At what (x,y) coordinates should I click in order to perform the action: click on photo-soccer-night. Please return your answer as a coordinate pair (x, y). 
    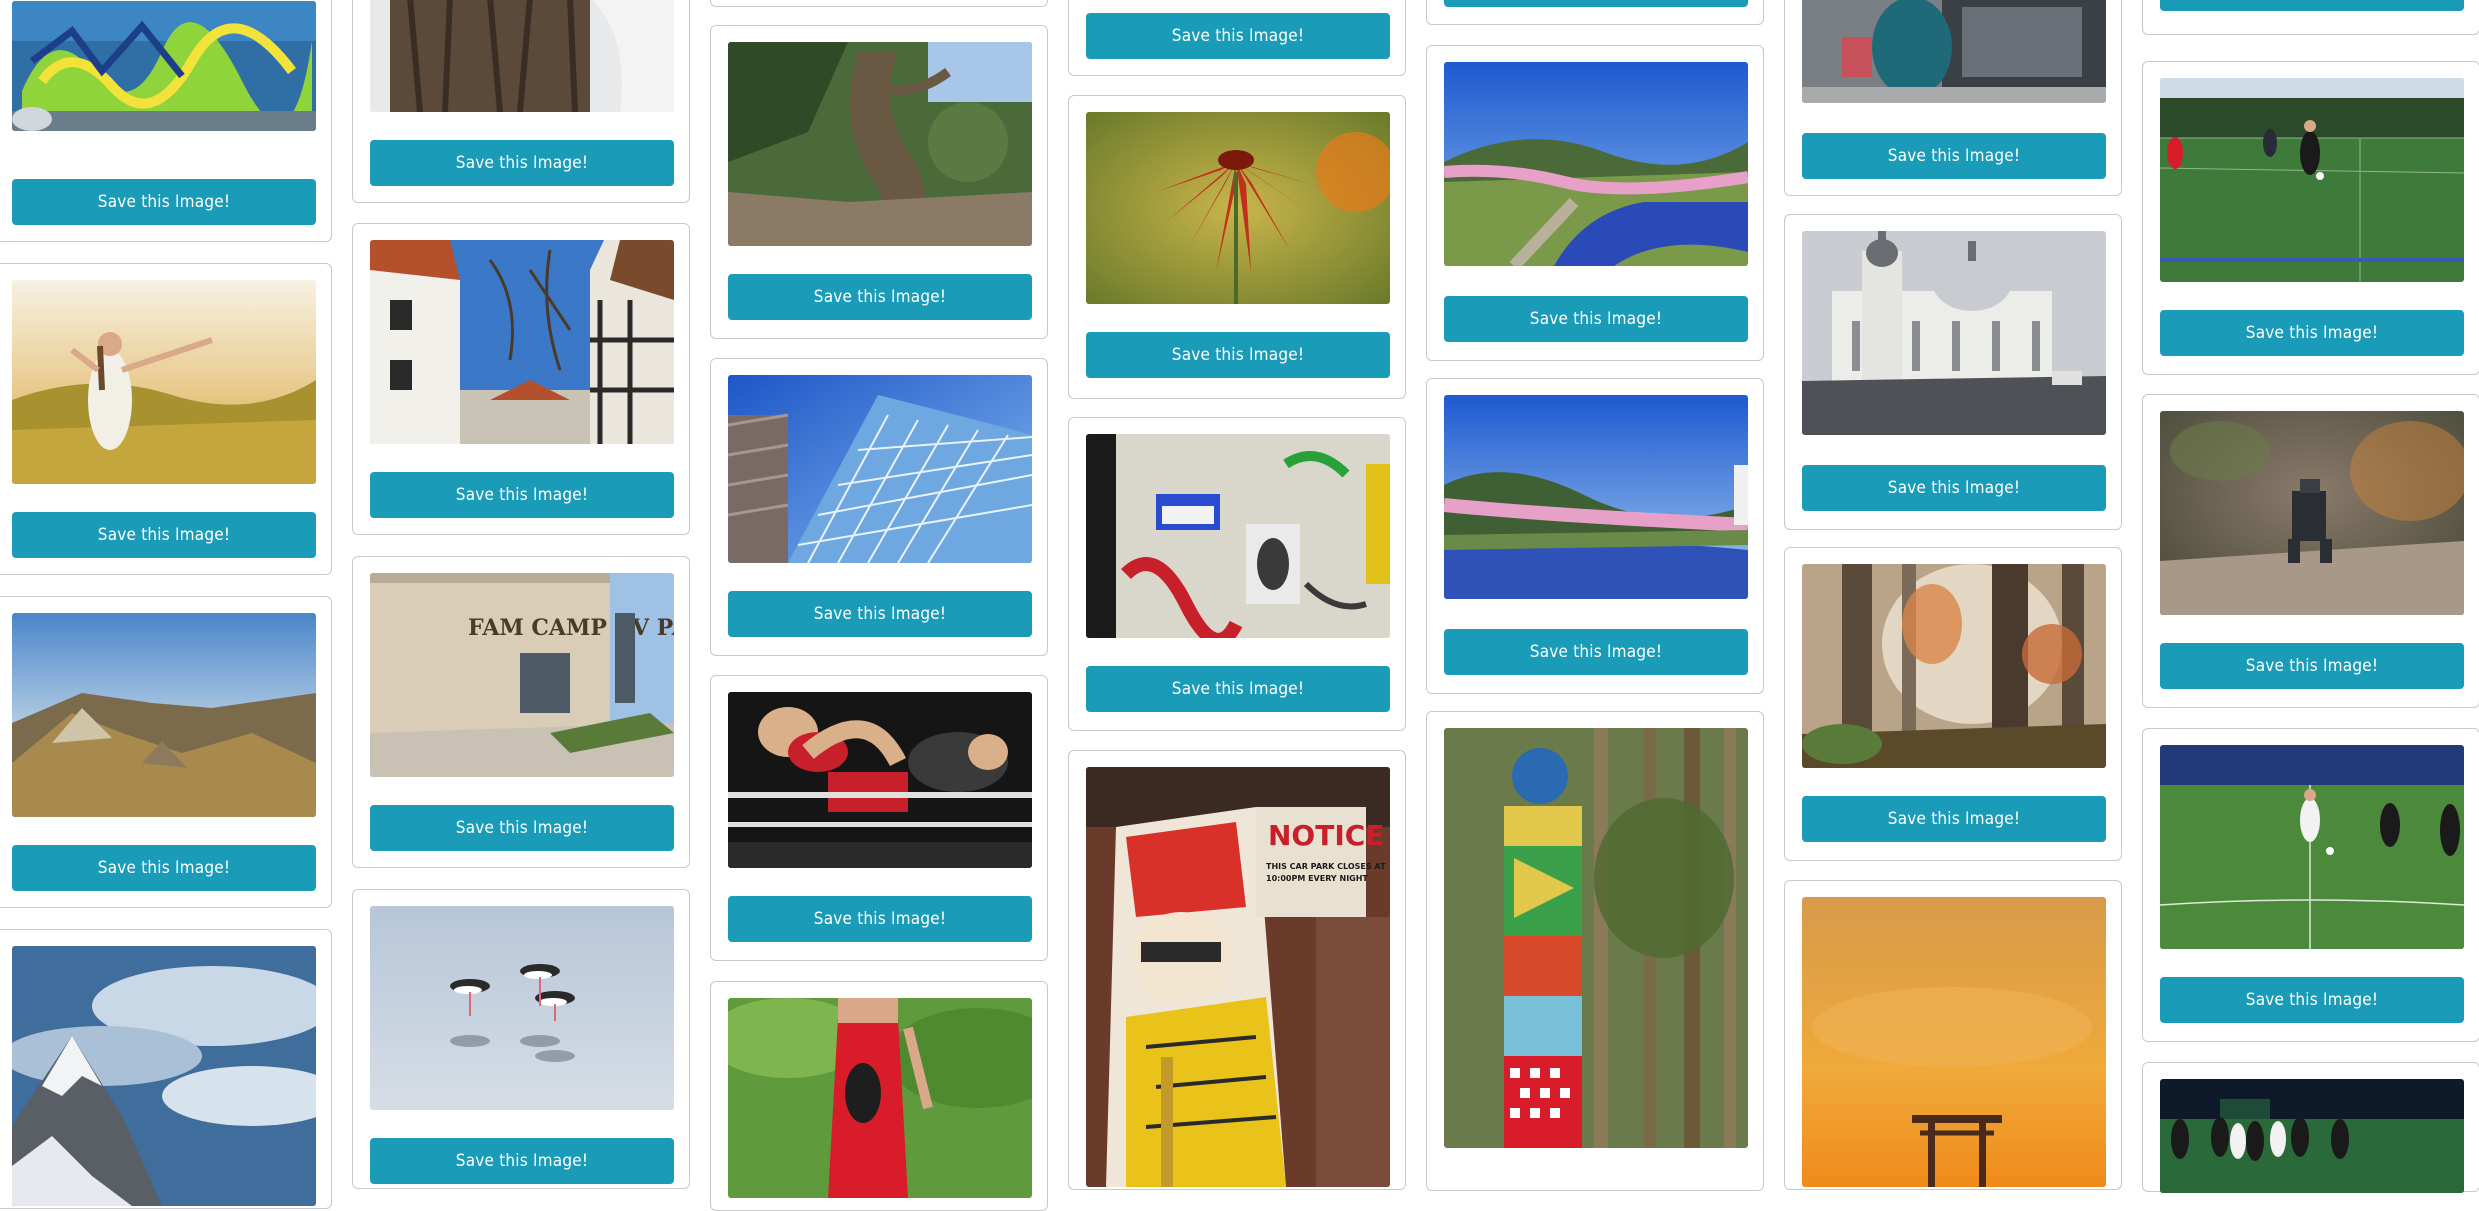
    Looking at the image, I should click on (2312, 847).